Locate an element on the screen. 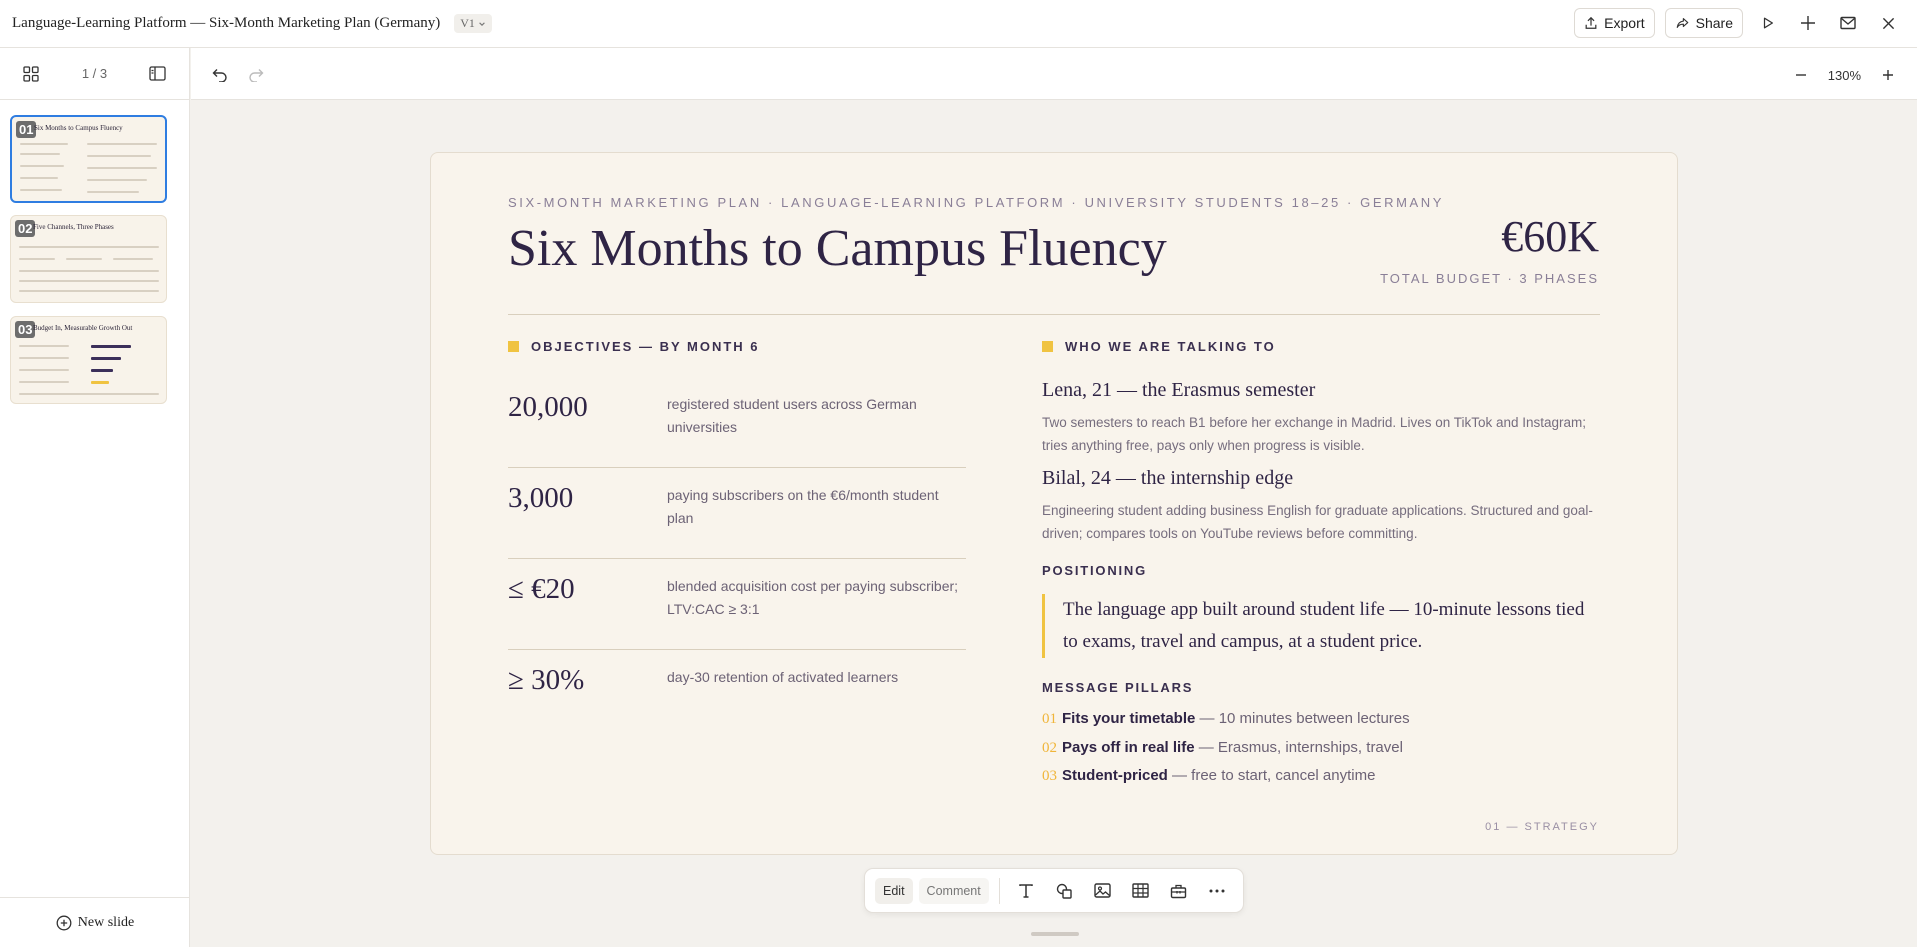 This screenshot has width=1917, height=947. objectives-heading-label: OBJECTIVES — BY MONTH 6 is located at coordinates (645, 346).